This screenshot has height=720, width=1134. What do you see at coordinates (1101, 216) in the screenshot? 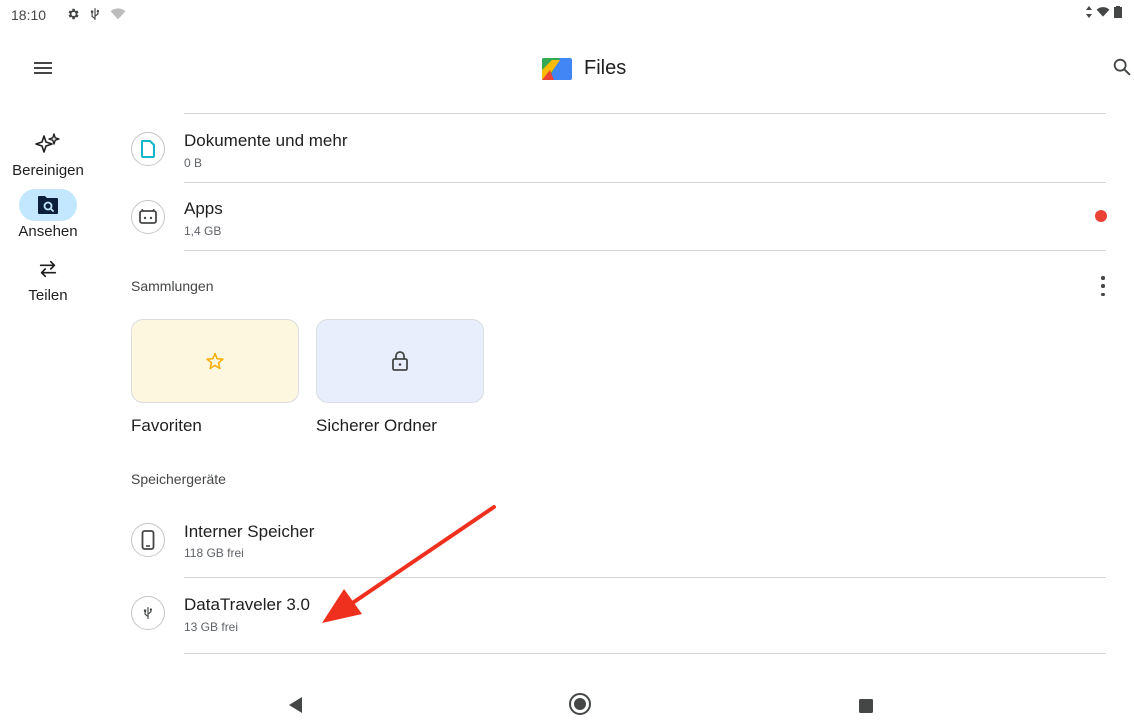
I see `notification-badge` at bounding box center [1101, 216].